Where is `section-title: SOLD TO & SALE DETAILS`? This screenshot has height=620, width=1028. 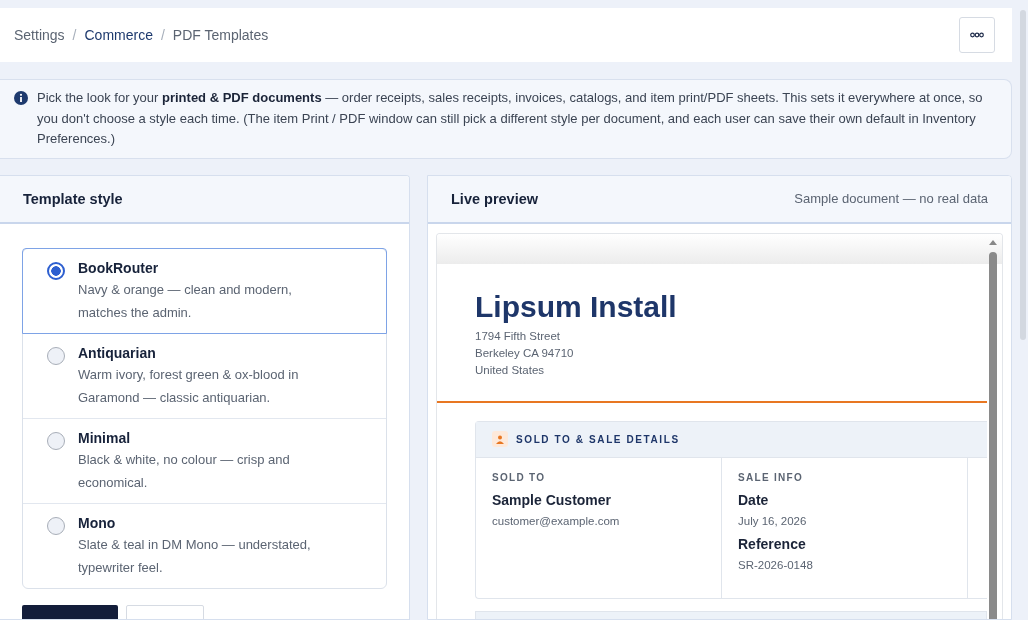 section-title: SOLD TO & SALE DETAILS is located at coordinates (598, 439).